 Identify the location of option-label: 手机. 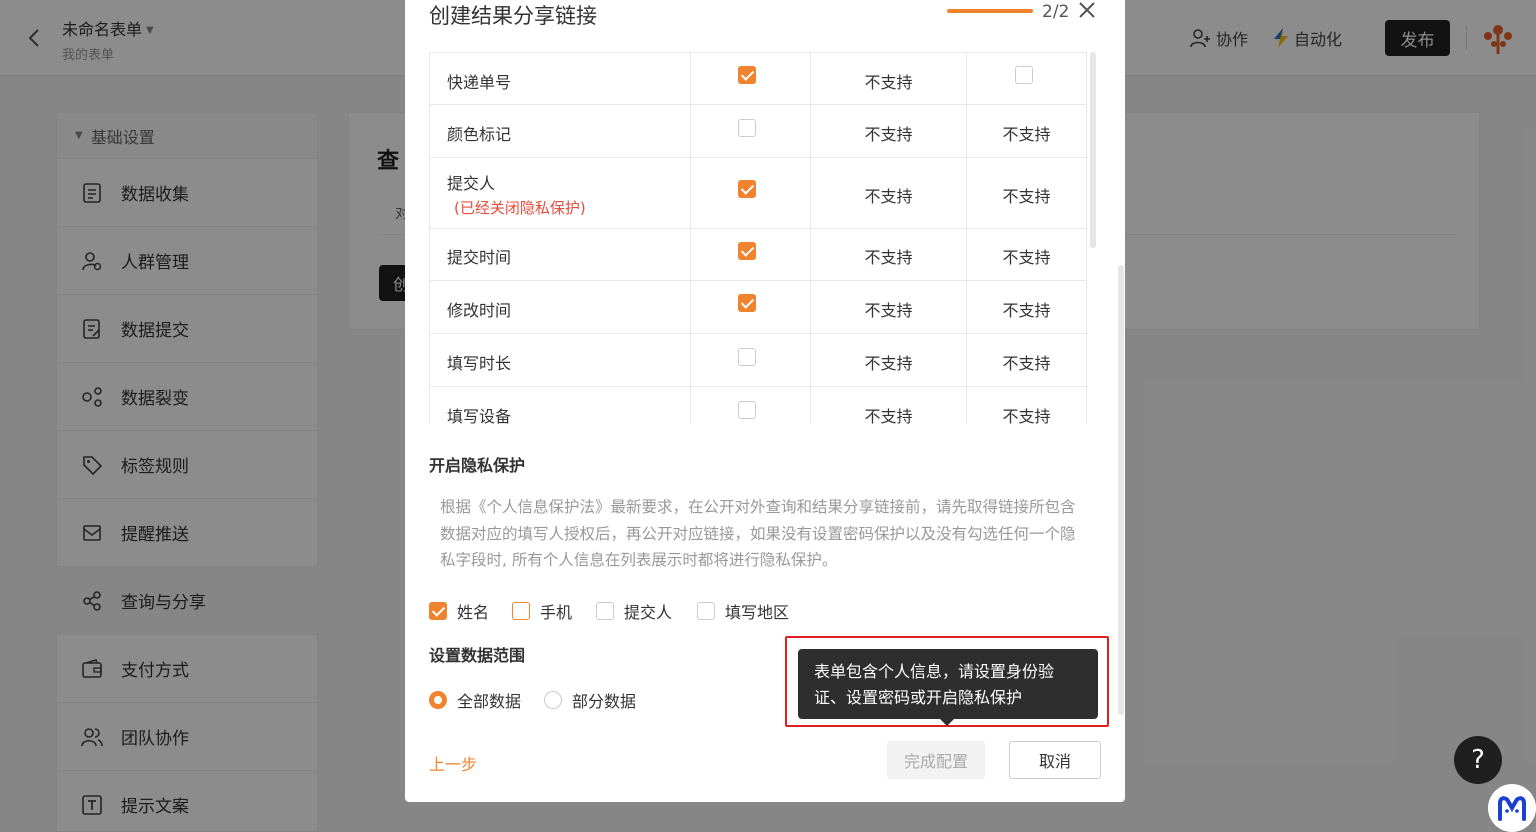
(556, 612).